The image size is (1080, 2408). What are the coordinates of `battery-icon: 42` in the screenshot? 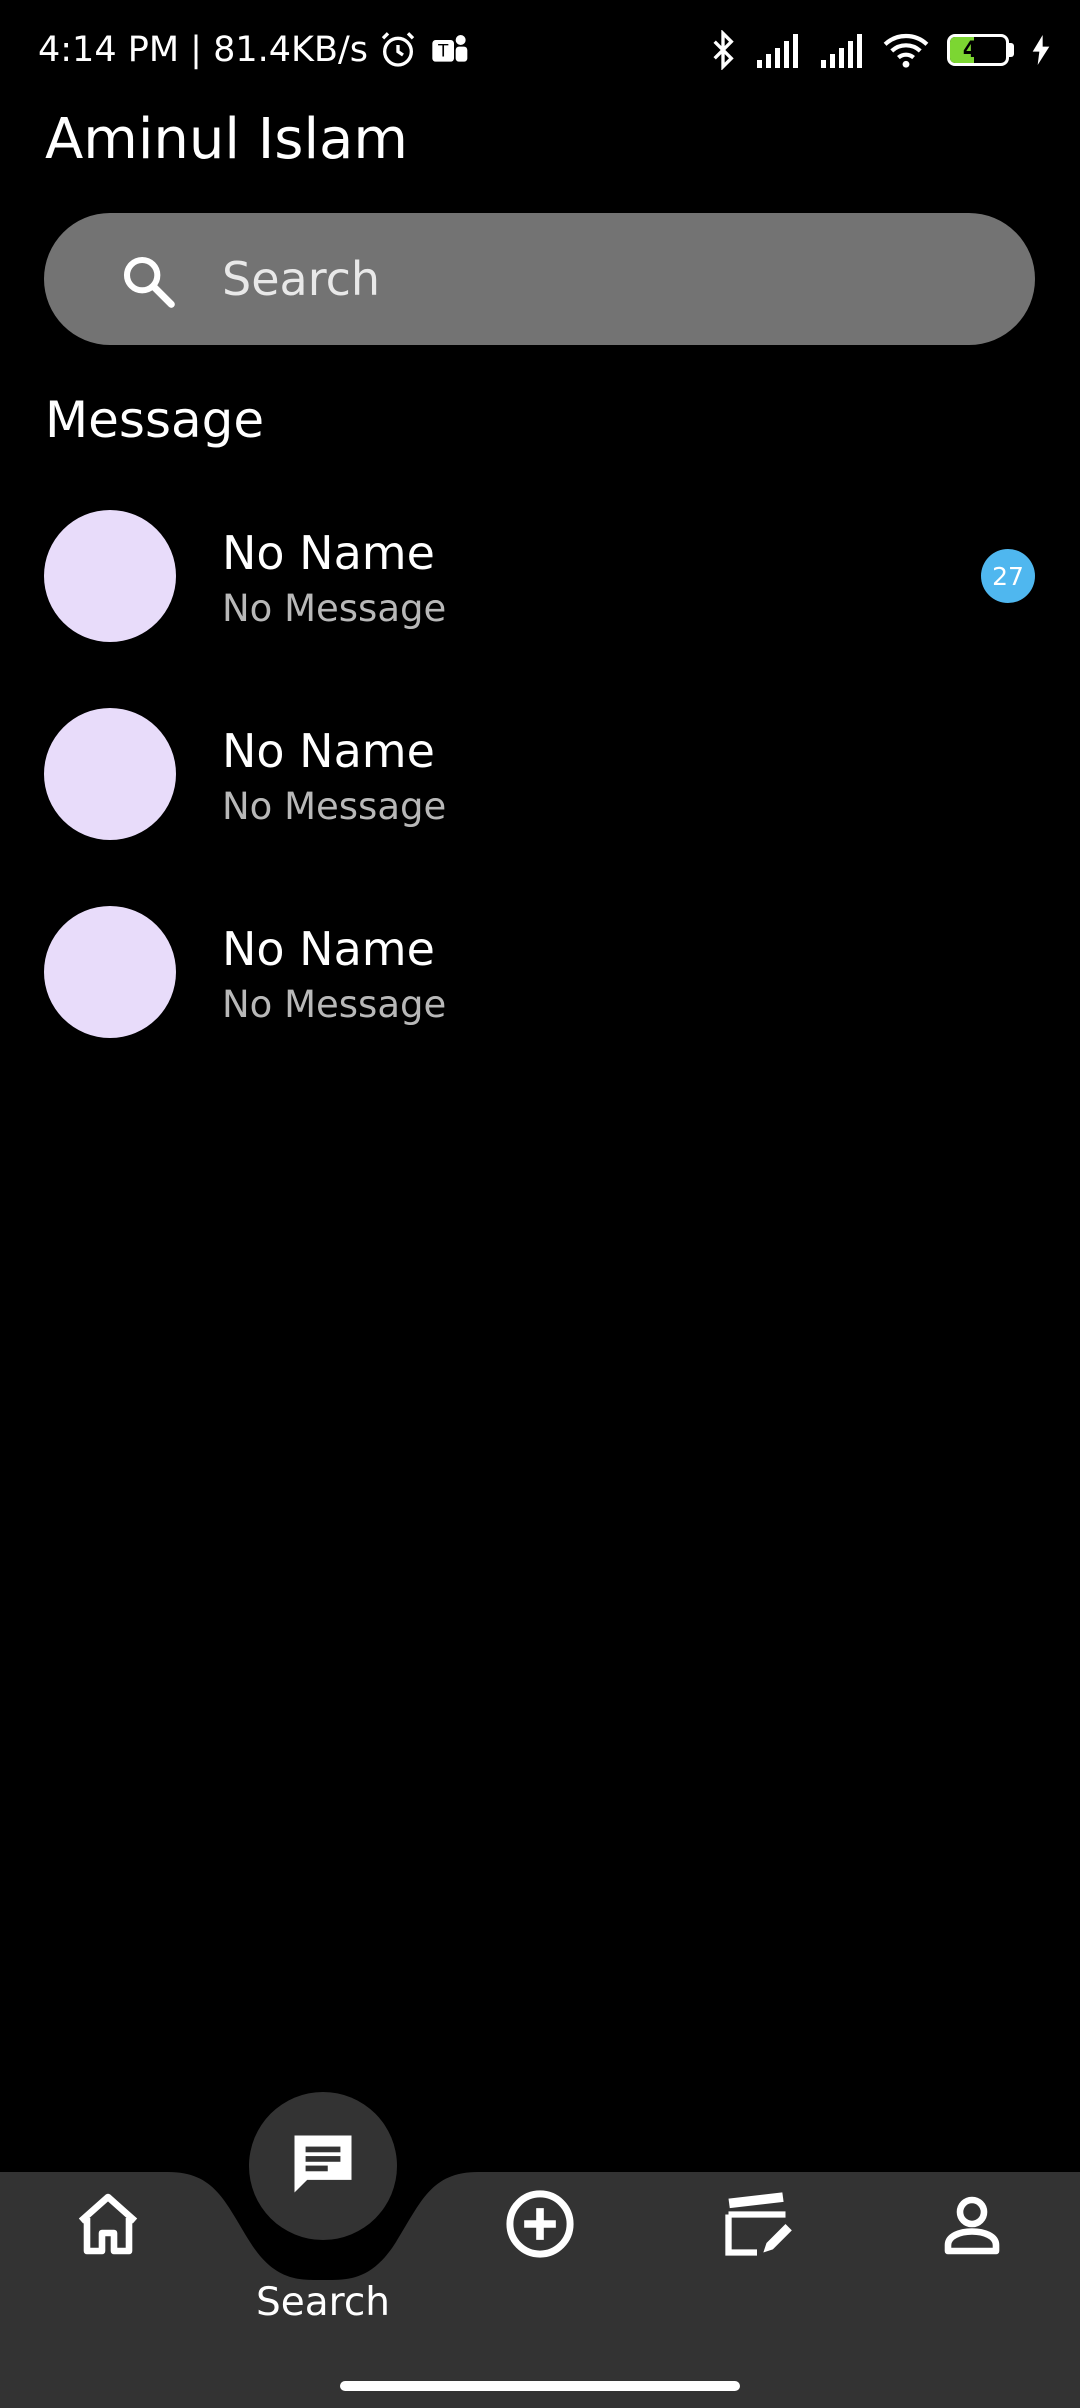 It's located at (980, 50).